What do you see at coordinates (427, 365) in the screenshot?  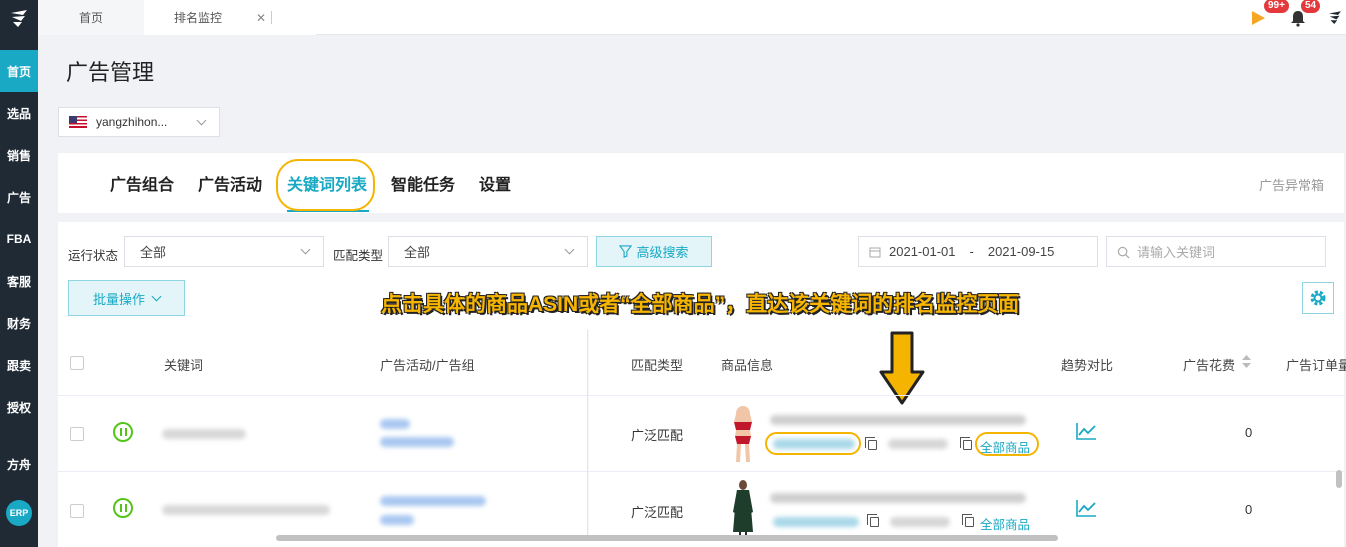 I see `header-campaign-group: 广告活动/广告组` at bounding box center [427, 365].